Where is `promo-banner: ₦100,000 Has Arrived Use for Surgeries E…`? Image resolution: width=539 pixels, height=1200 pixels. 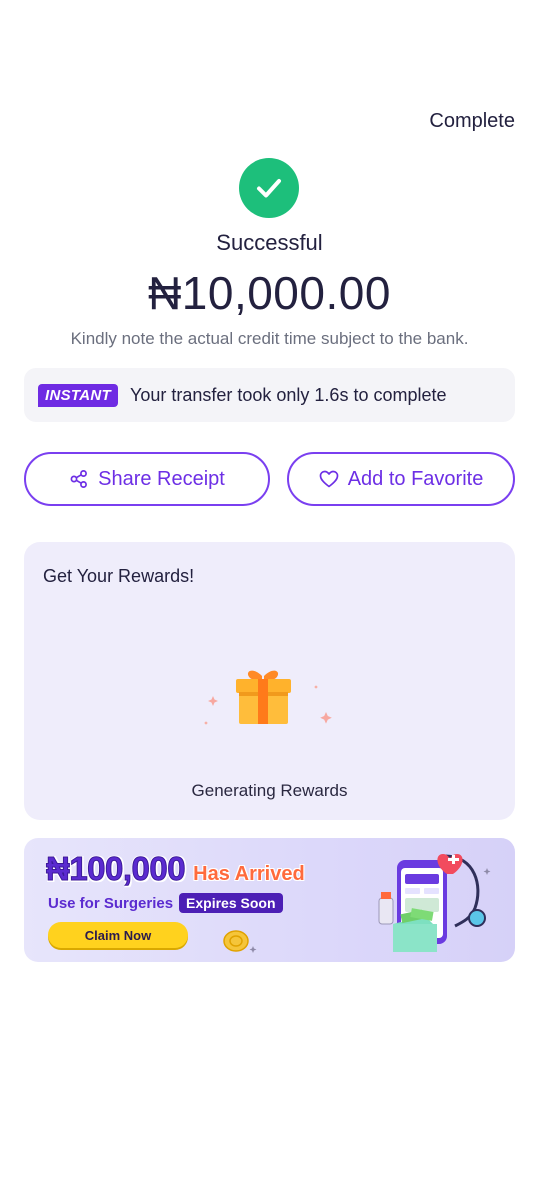 promo-banner: ₦100,000 Has Arrived Use for Surgeries E… is located at coordinates (269, 900).